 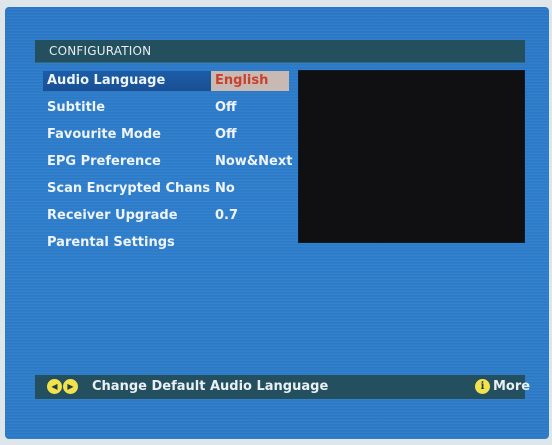 I want to click on menu-item-value: 0.7, so click(x=226, y=215).